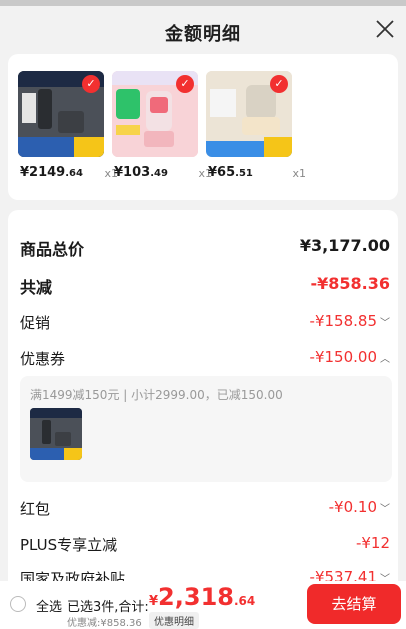 This screenshot has height=629, width=406. What do you see at coordinates (205, 544) in the screenshot?
I see `plus-discount-row: PLUS专享立减 -¥12` at bounding box center [205, 544].